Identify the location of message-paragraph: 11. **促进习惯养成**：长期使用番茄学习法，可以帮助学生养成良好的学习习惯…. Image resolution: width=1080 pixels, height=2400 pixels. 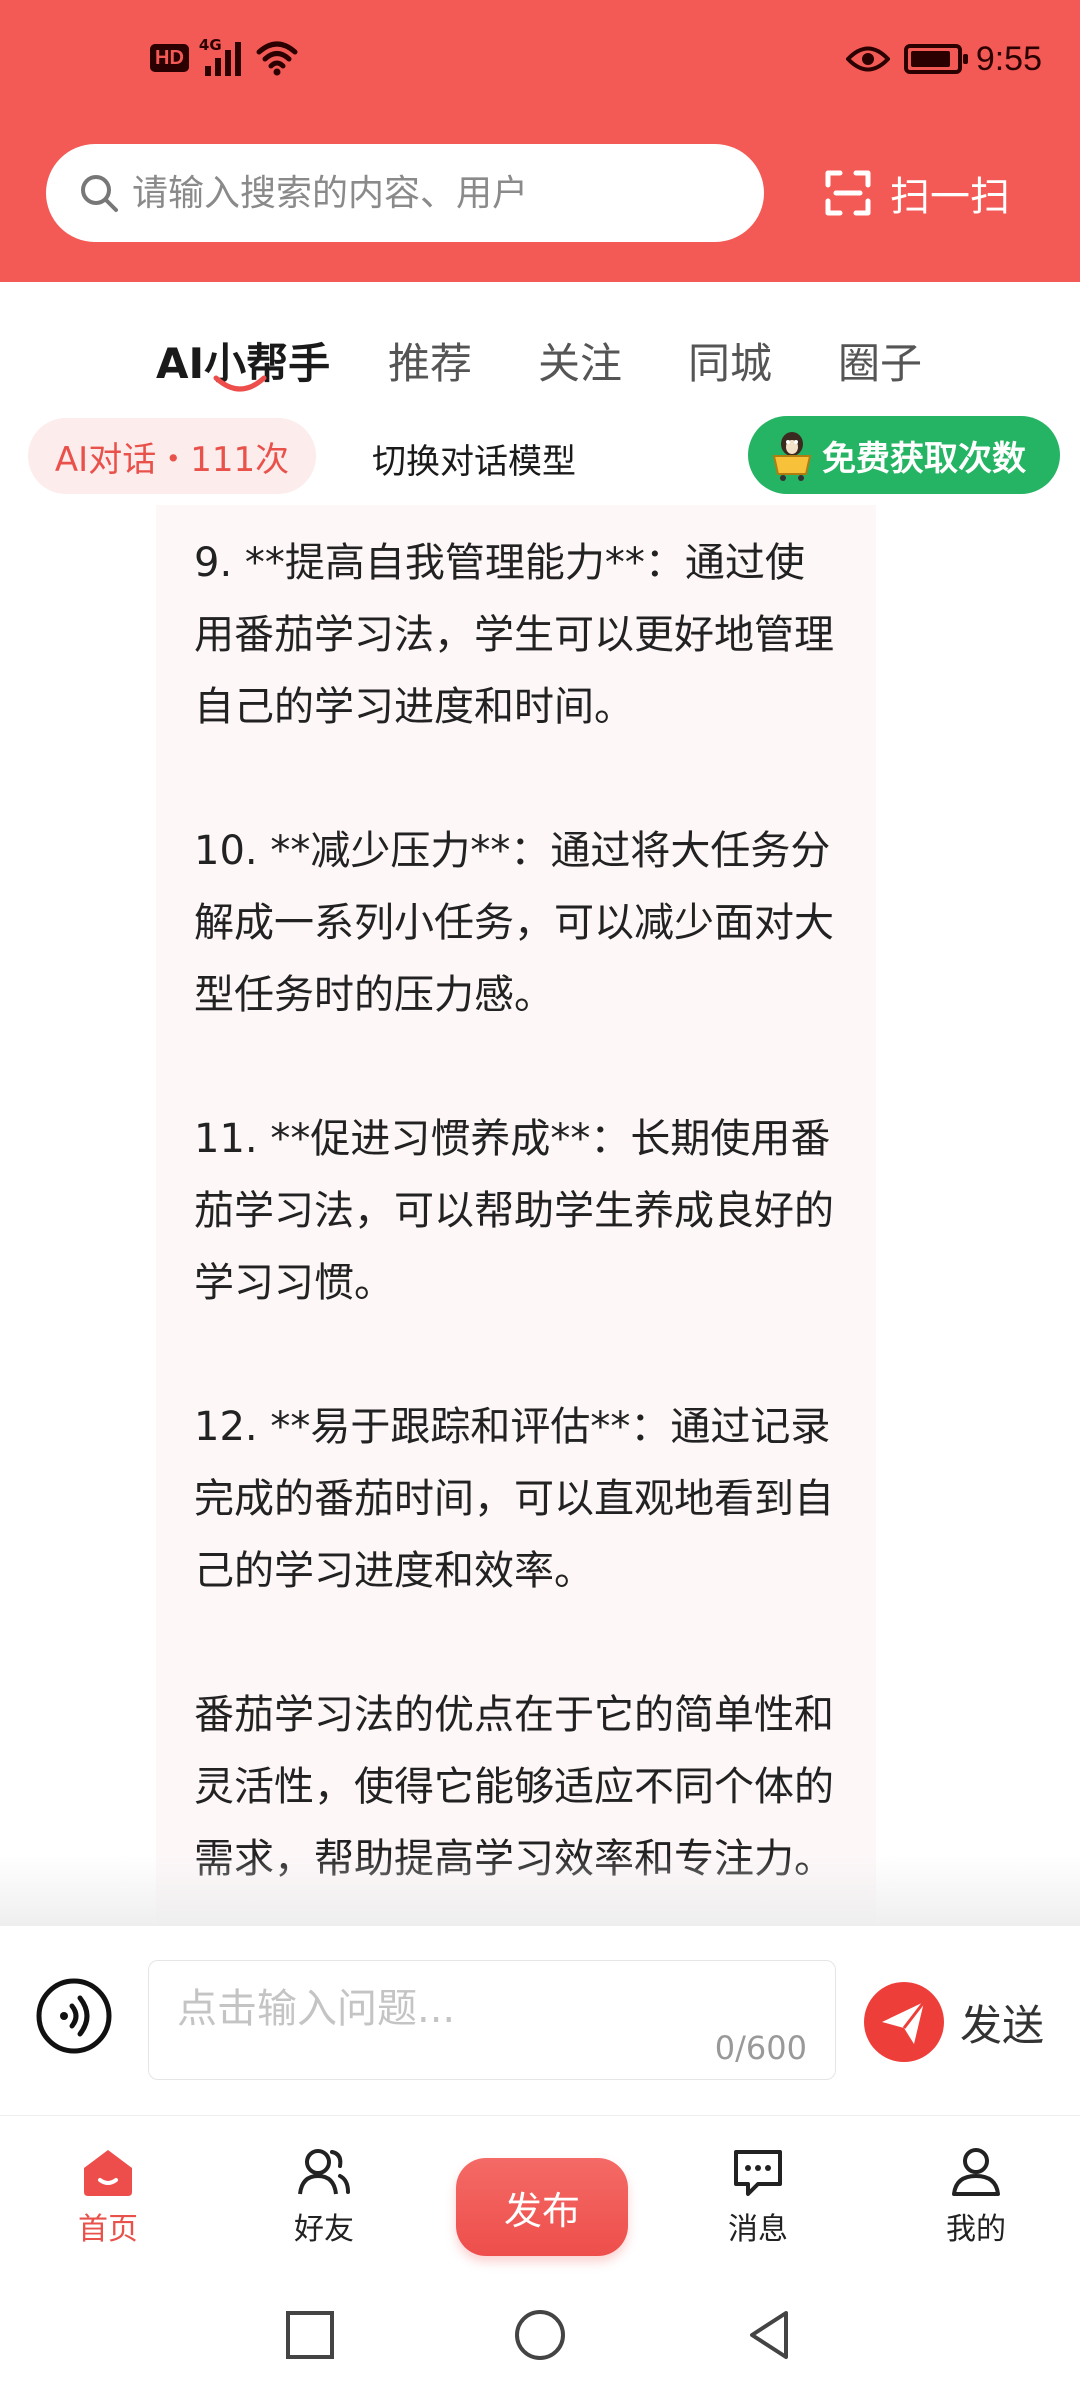
(514, 1211).